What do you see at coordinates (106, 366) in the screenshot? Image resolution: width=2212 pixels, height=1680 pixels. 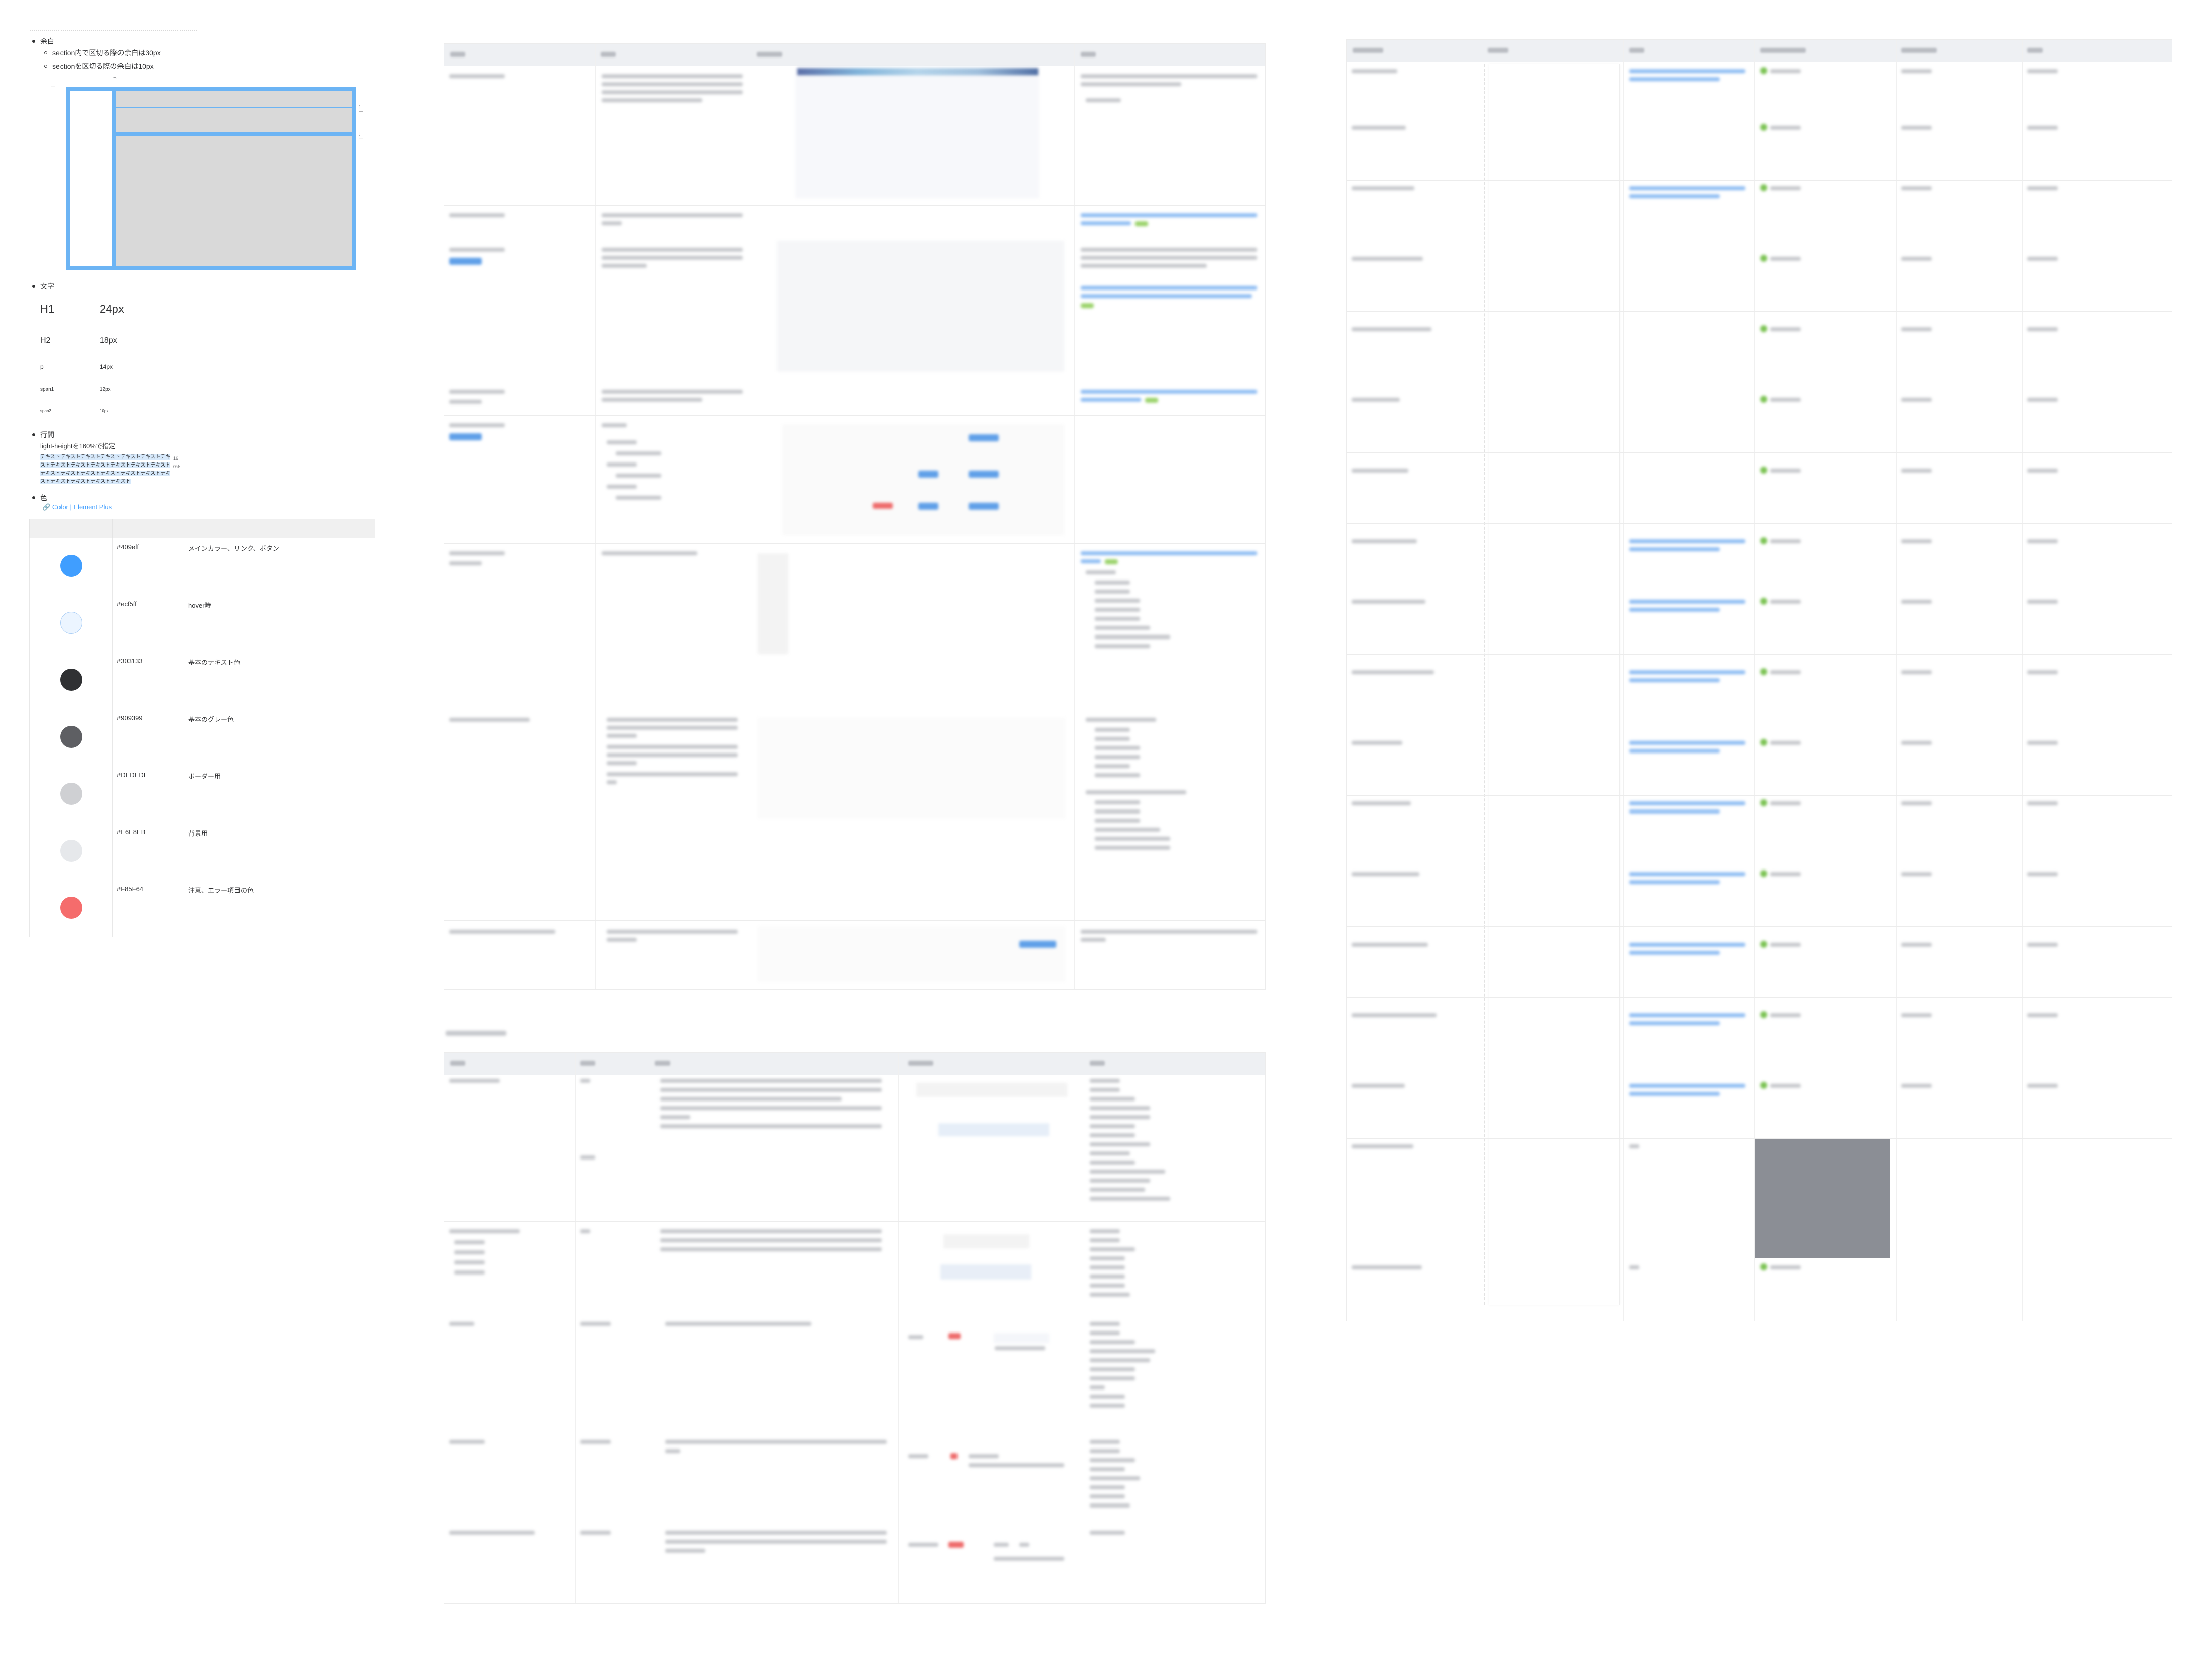 I see `type-size: 14px` at bounding box center [106, 366].